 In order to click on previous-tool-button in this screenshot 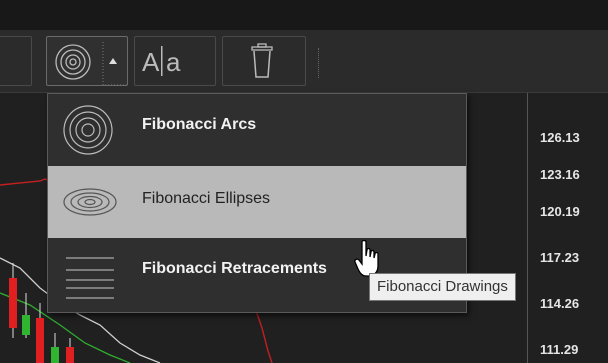, I will do `click(16, 61)`.